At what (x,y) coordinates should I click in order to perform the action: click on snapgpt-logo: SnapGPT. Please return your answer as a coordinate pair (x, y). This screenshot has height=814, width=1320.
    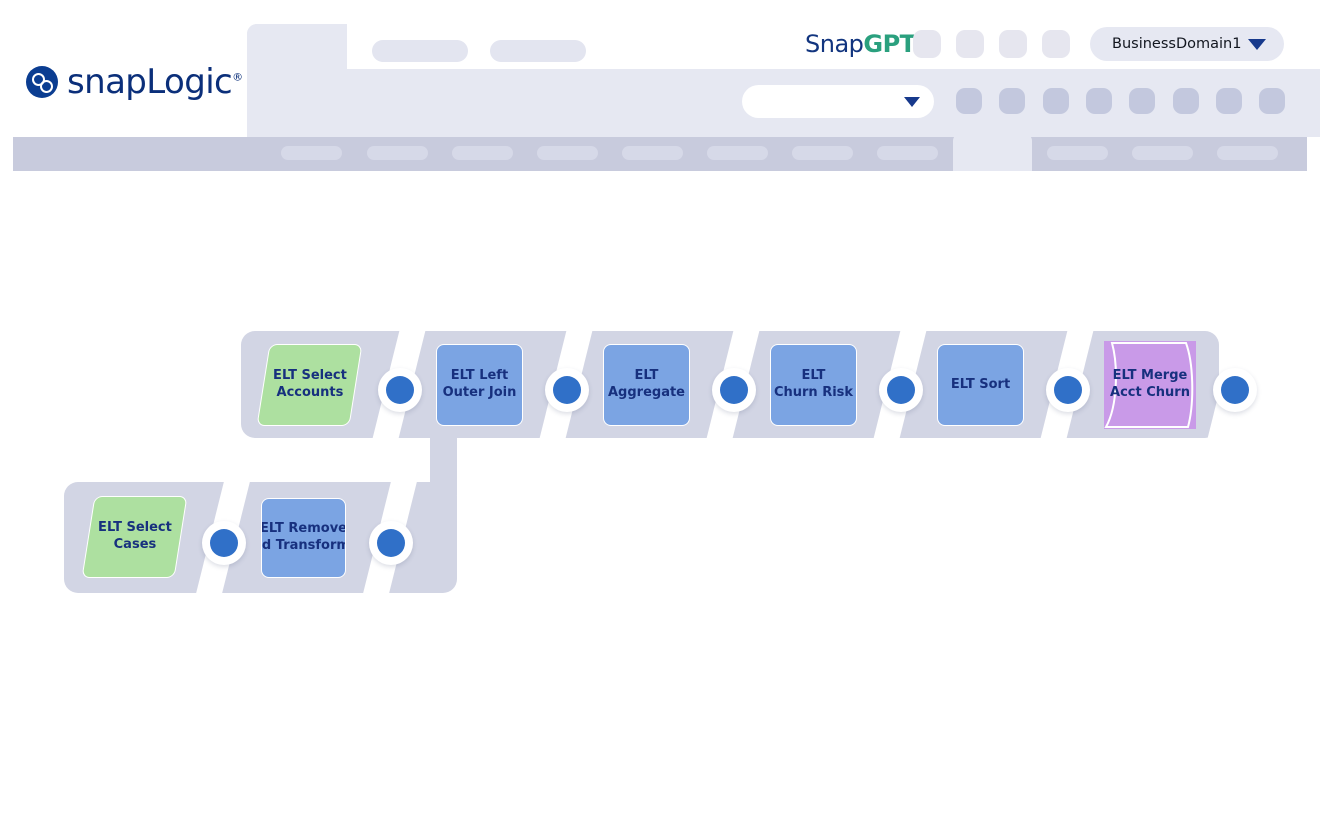
    Looking at the image, I should click on (860, 44).